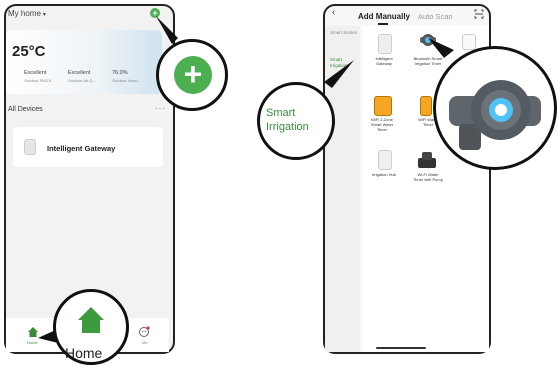 This screenshot has width=557, height=371. I want to click on stat-value-pm25: Excellent, so click(35, 73).